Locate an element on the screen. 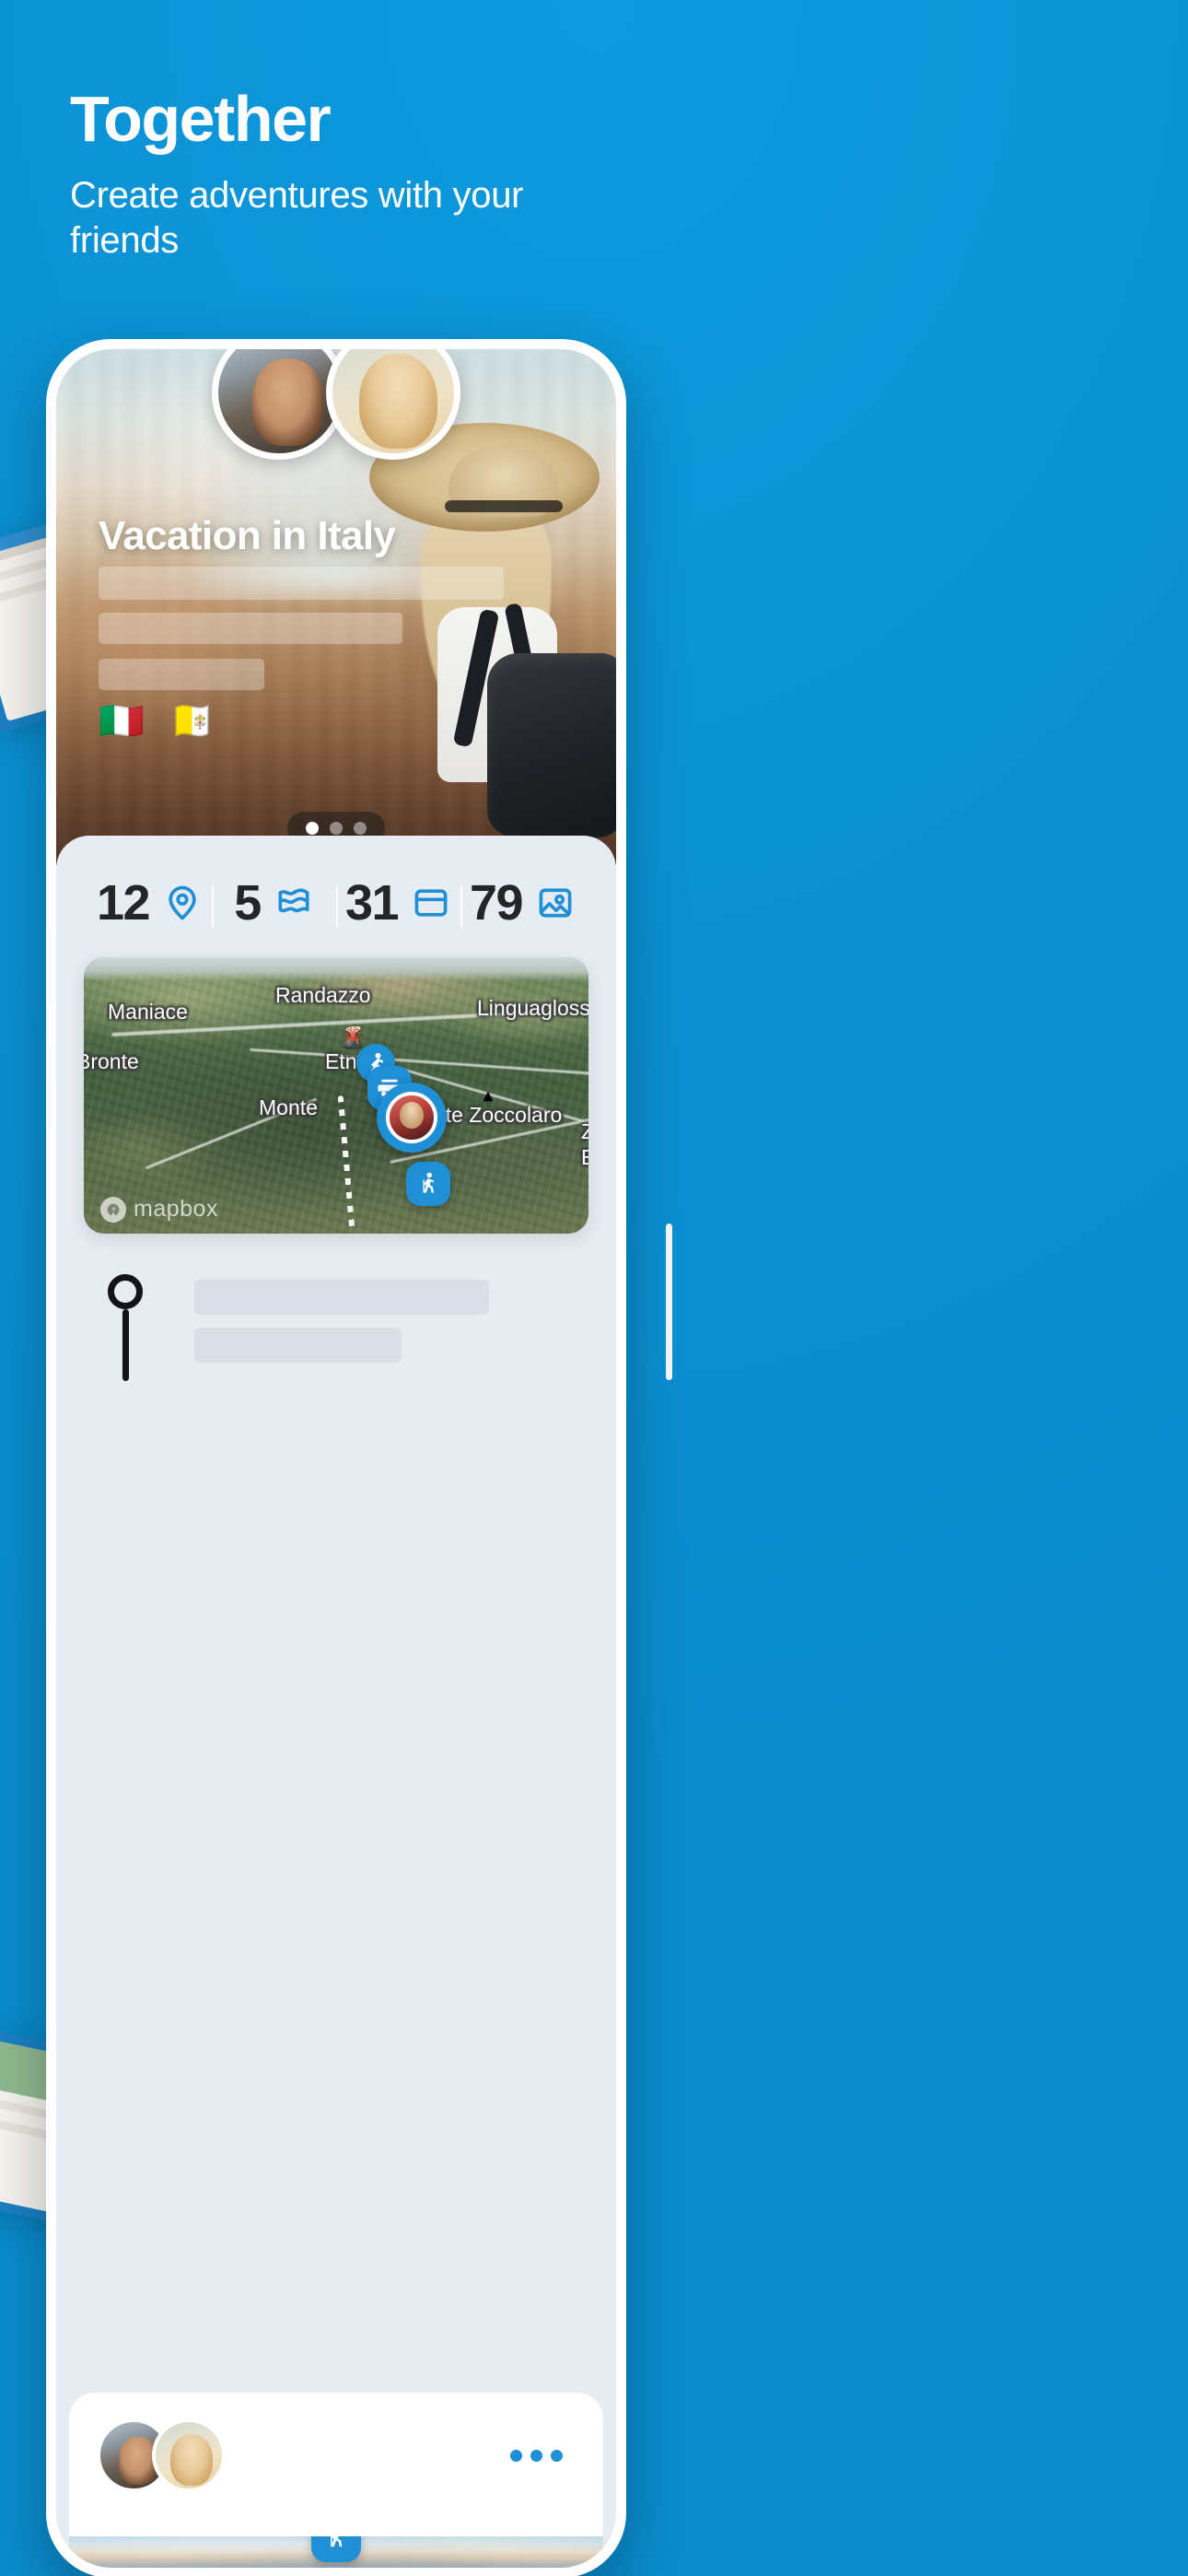 This screenshot has height=2576, width=1188. post-card-header is located at coordinates (336, 2449).